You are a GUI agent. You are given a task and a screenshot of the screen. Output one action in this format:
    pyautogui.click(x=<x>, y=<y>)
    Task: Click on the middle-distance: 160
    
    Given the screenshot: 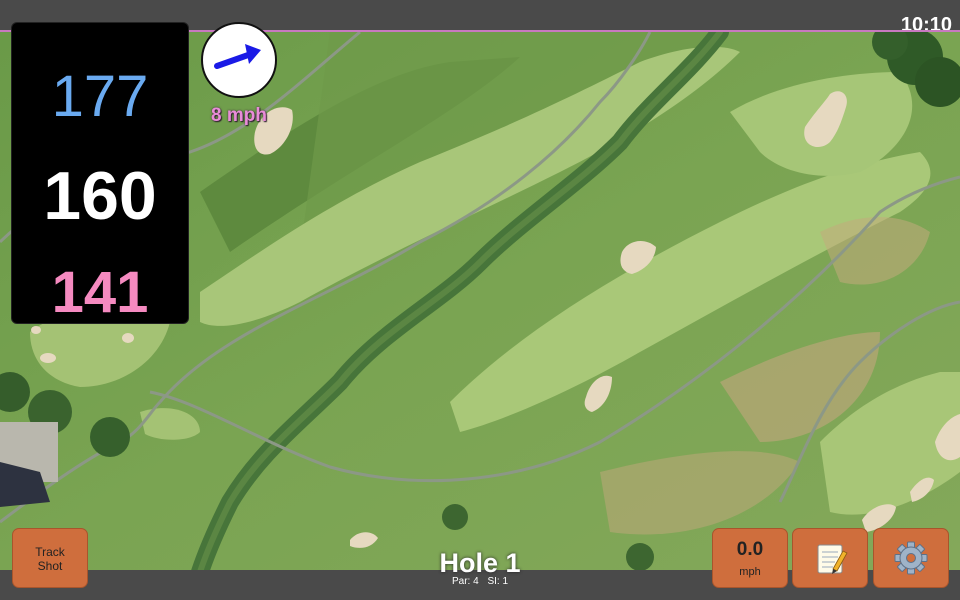 What is the action you would take?
    pyautogui.click(x=100, y=196)
    